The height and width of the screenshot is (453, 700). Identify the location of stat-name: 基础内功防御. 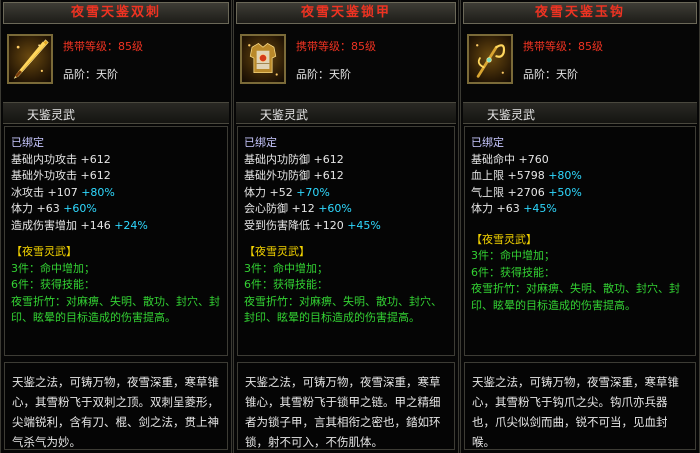
(277, 159).